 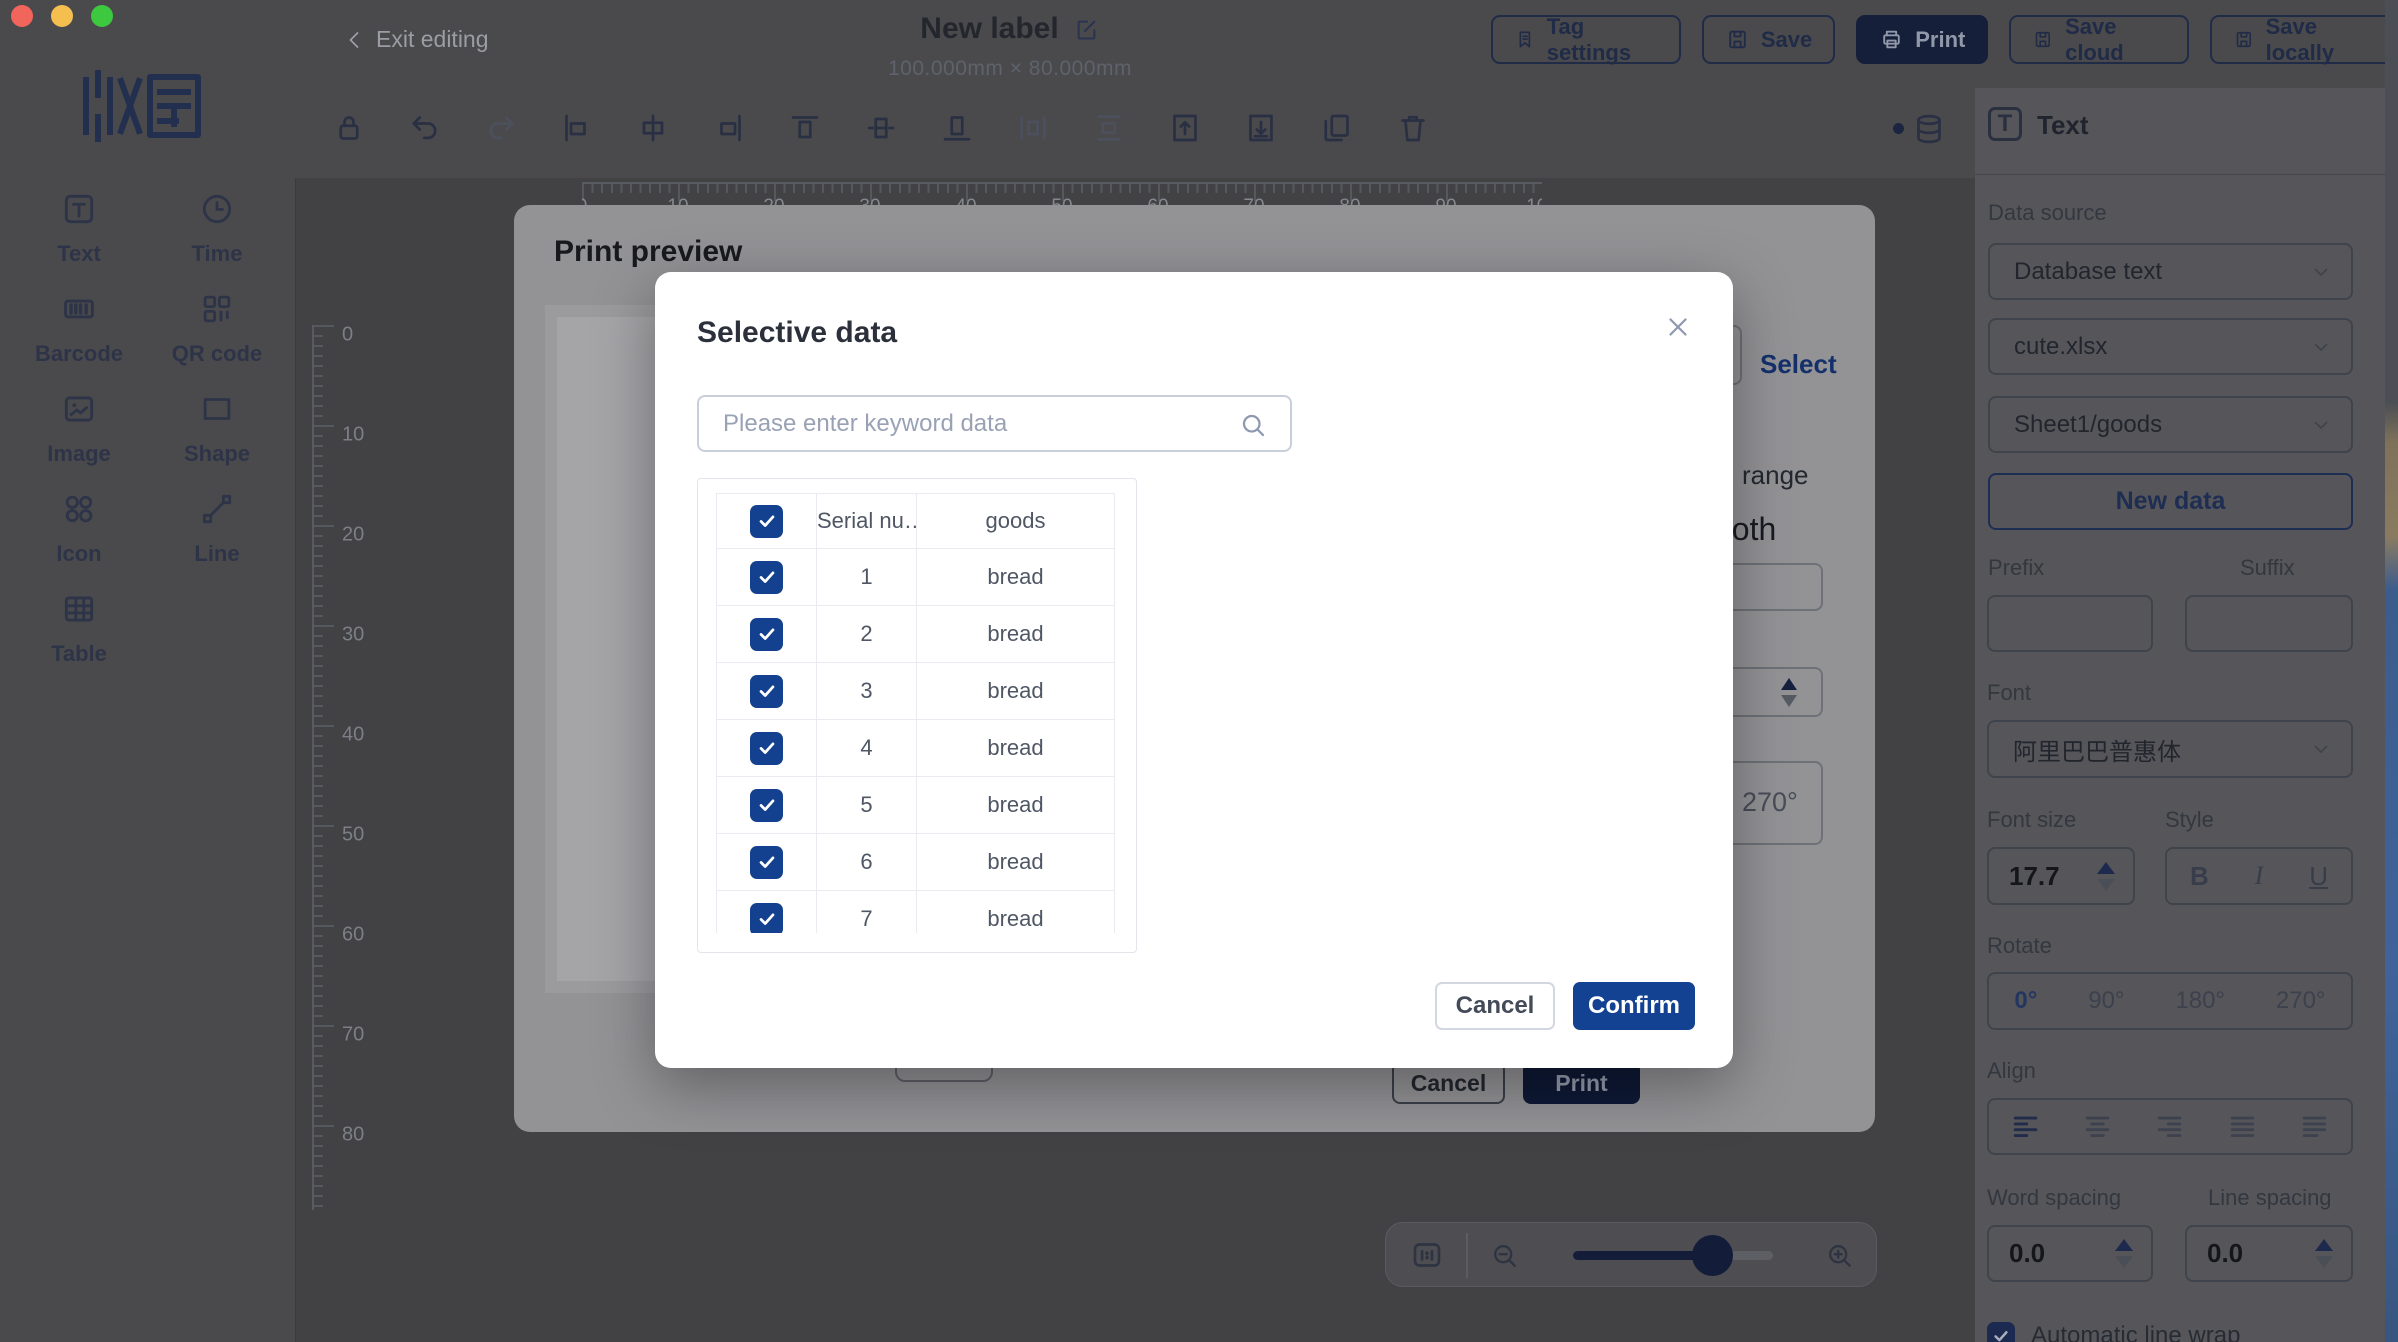 I want to click on tag-settings-button: Tag settings, so click(x=1586, y=39).